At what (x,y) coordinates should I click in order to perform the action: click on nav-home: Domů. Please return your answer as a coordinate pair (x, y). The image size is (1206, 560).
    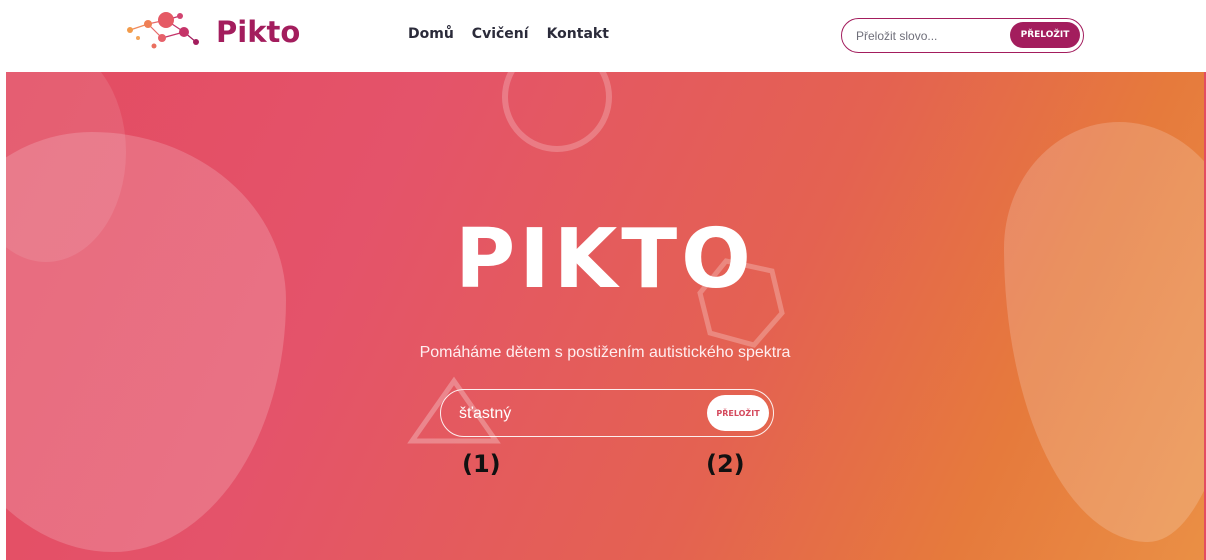
    Looking at the image, I should click on (431, 34).